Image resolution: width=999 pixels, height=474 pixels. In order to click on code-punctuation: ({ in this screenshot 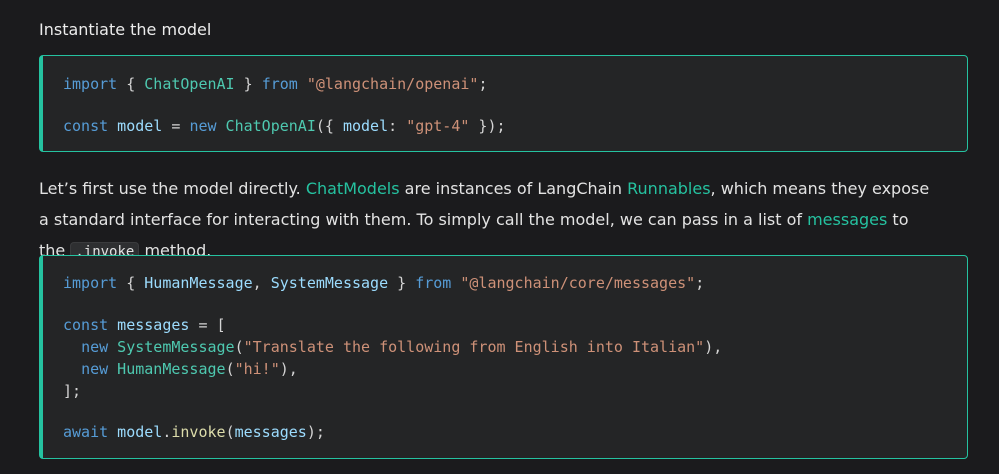, I will do `click(329, 126)`.